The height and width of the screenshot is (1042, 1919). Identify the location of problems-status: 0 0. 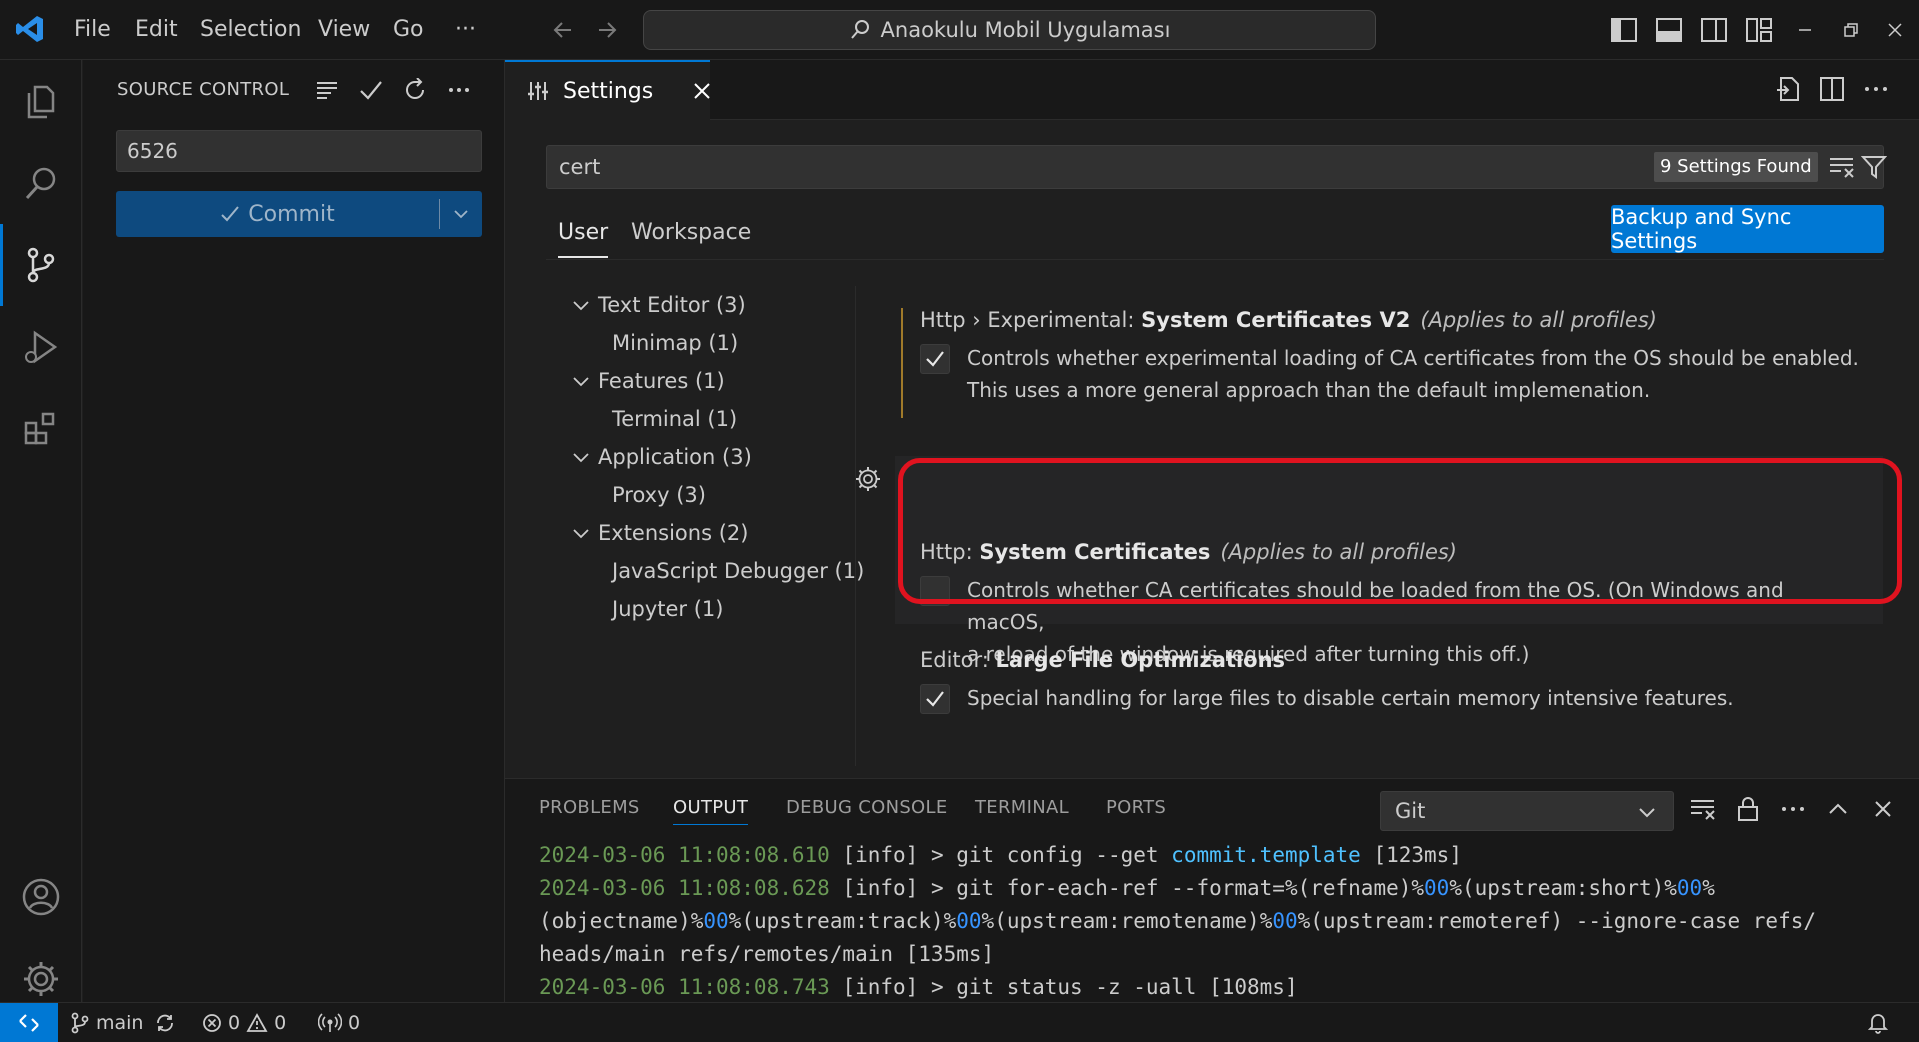
(244, 1022).